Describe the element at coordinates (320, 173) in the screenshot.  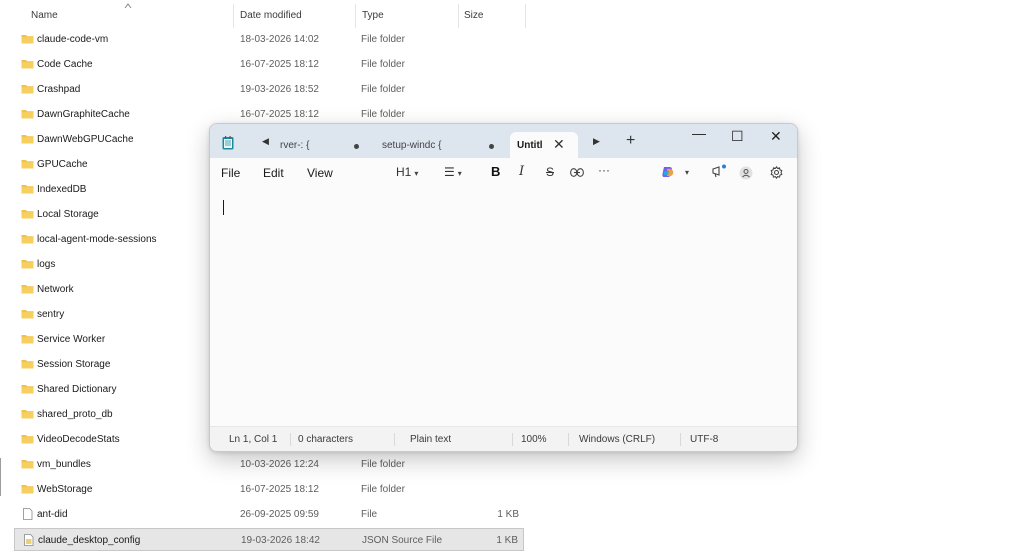
I see `menu-view: View` at that location.